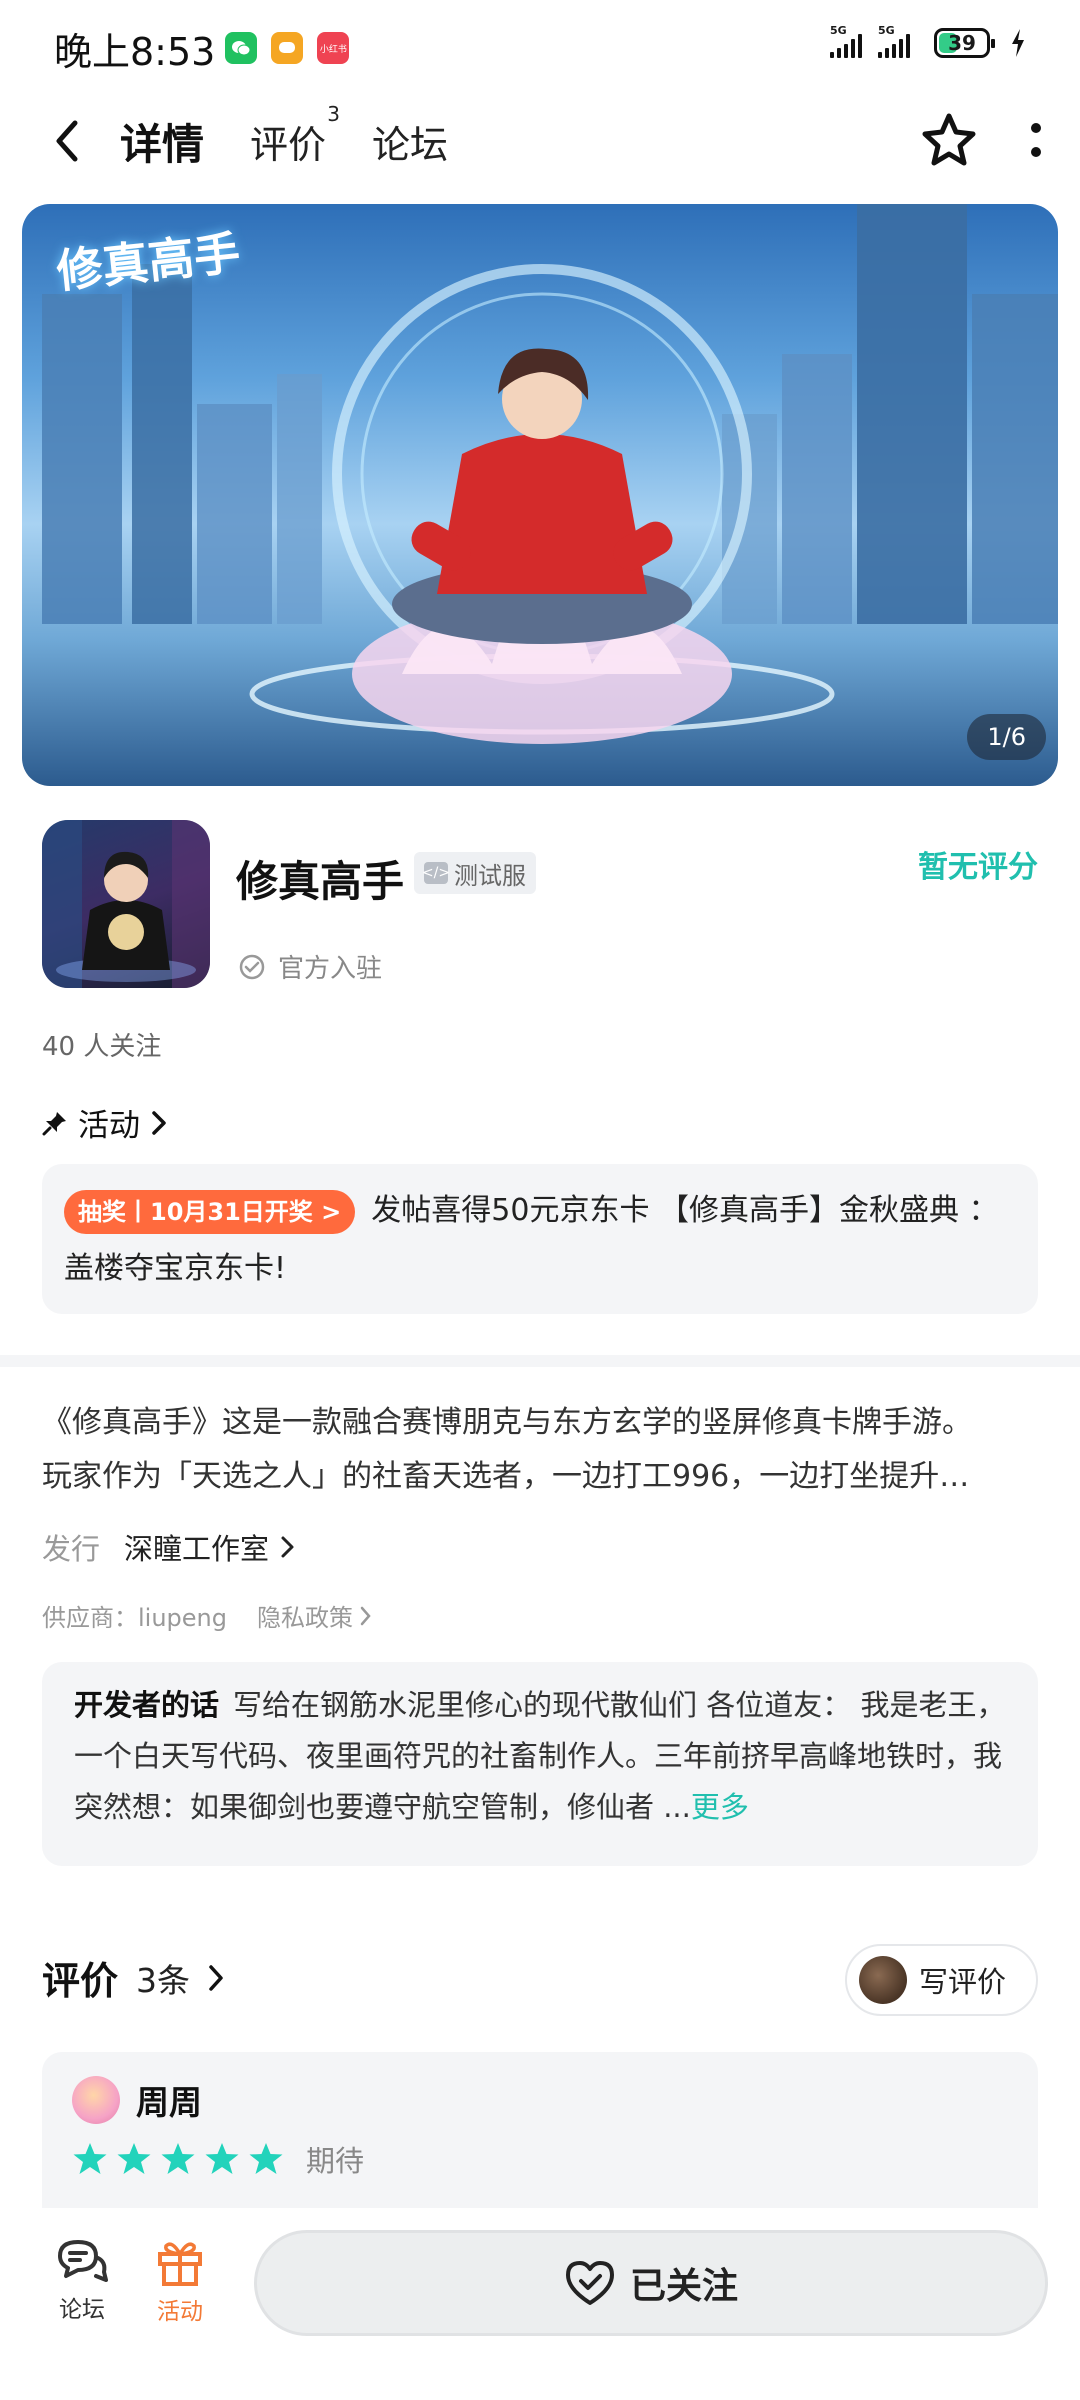  I want to click on top-nav: 详情 评价 3 论坛, so click(540, 141).